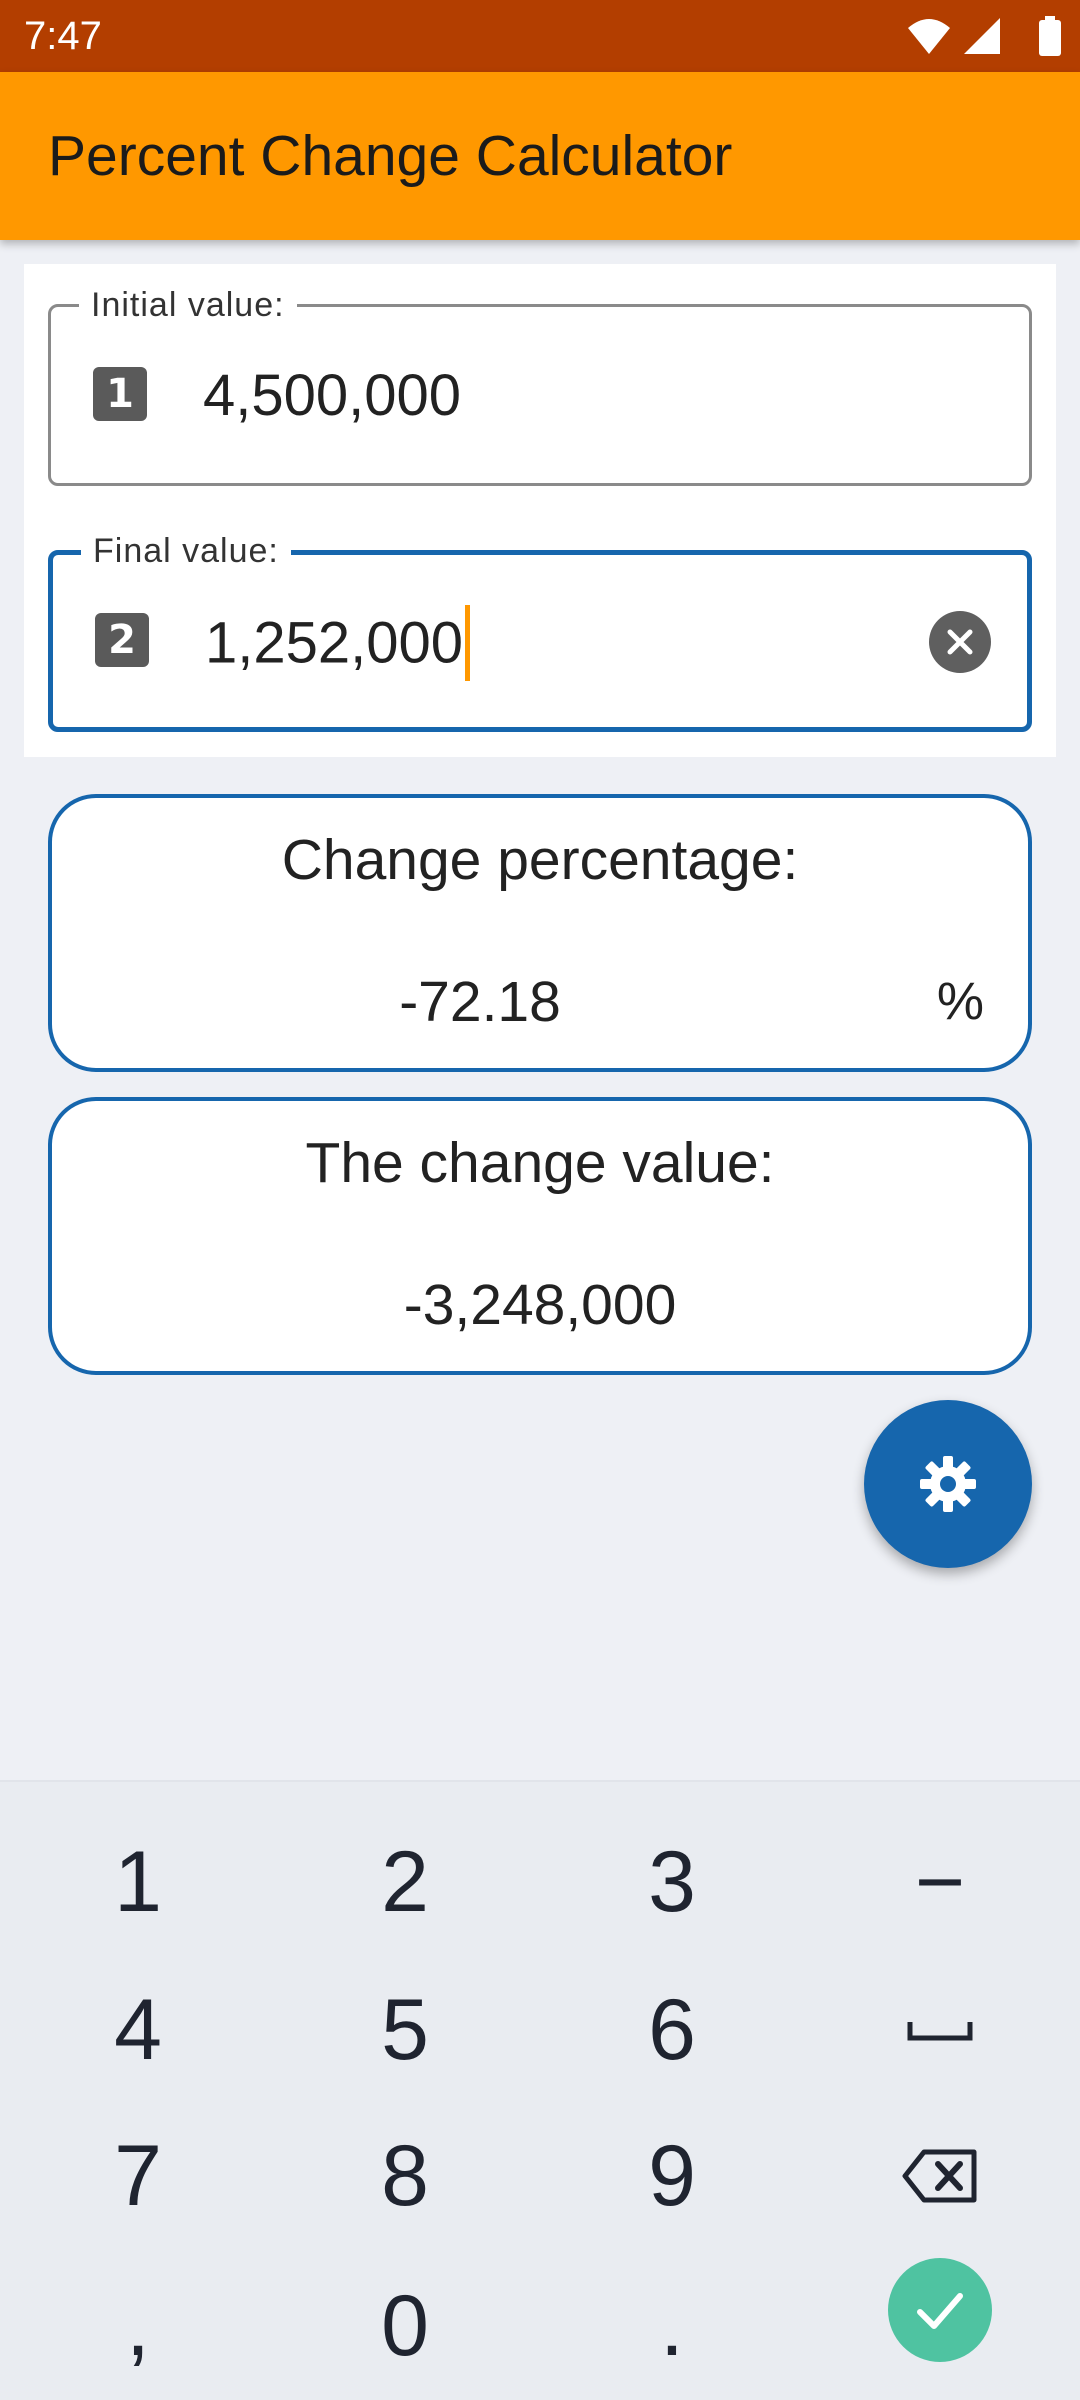 The height and width of the screenshot is (2400, 1080). I want to click on status-bar: 7:47, so click(540, 36).